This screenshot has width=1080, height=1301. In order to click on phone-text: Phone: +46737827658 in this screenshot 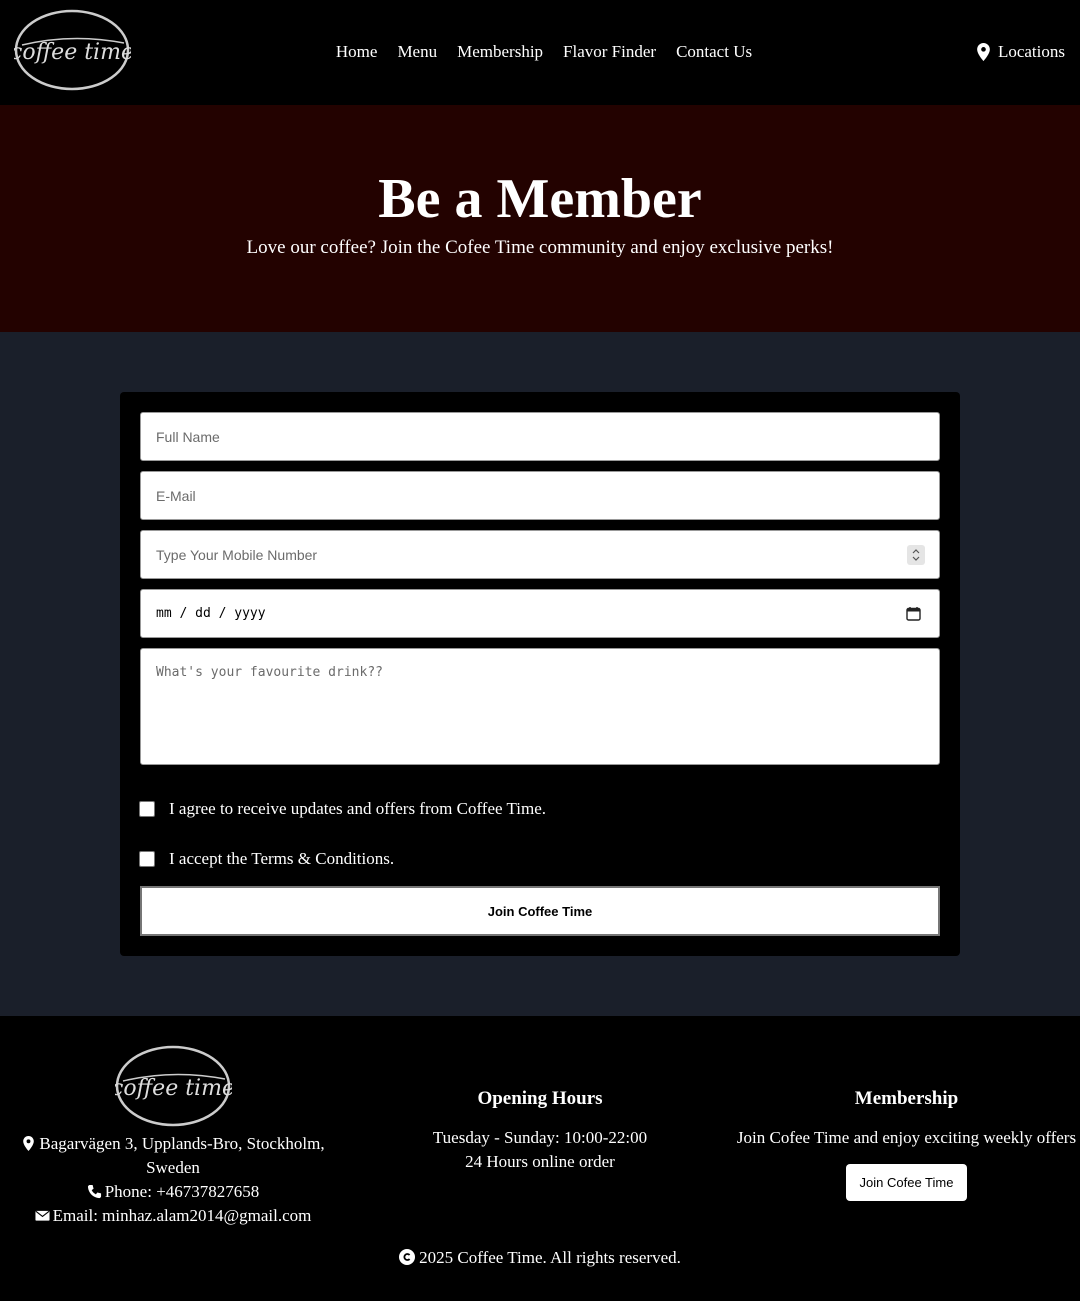, I will do `click(182, 1191)`.